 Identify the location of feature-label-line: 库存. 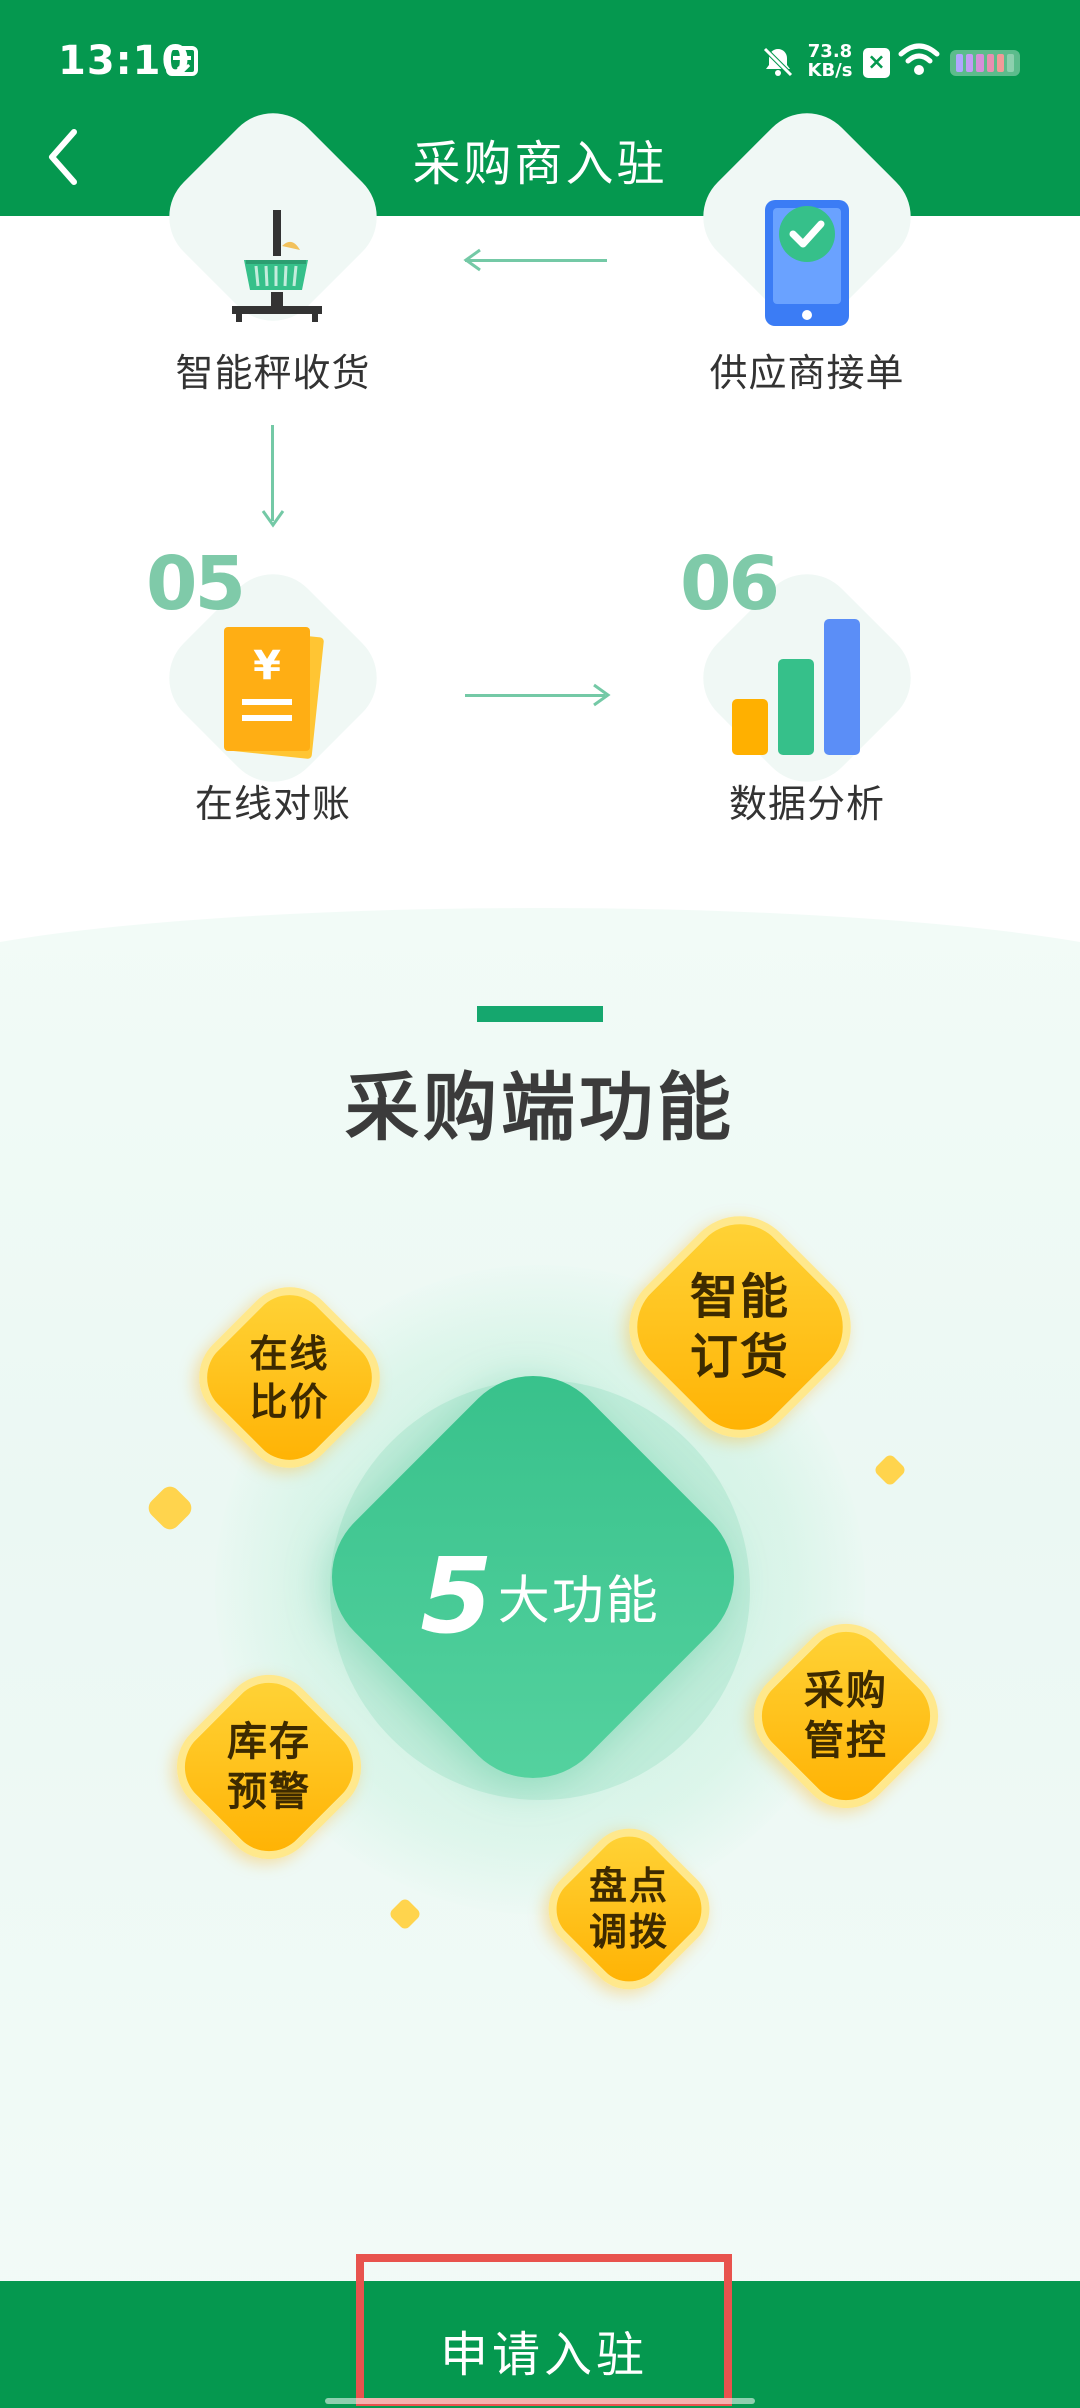
(269, 1742).